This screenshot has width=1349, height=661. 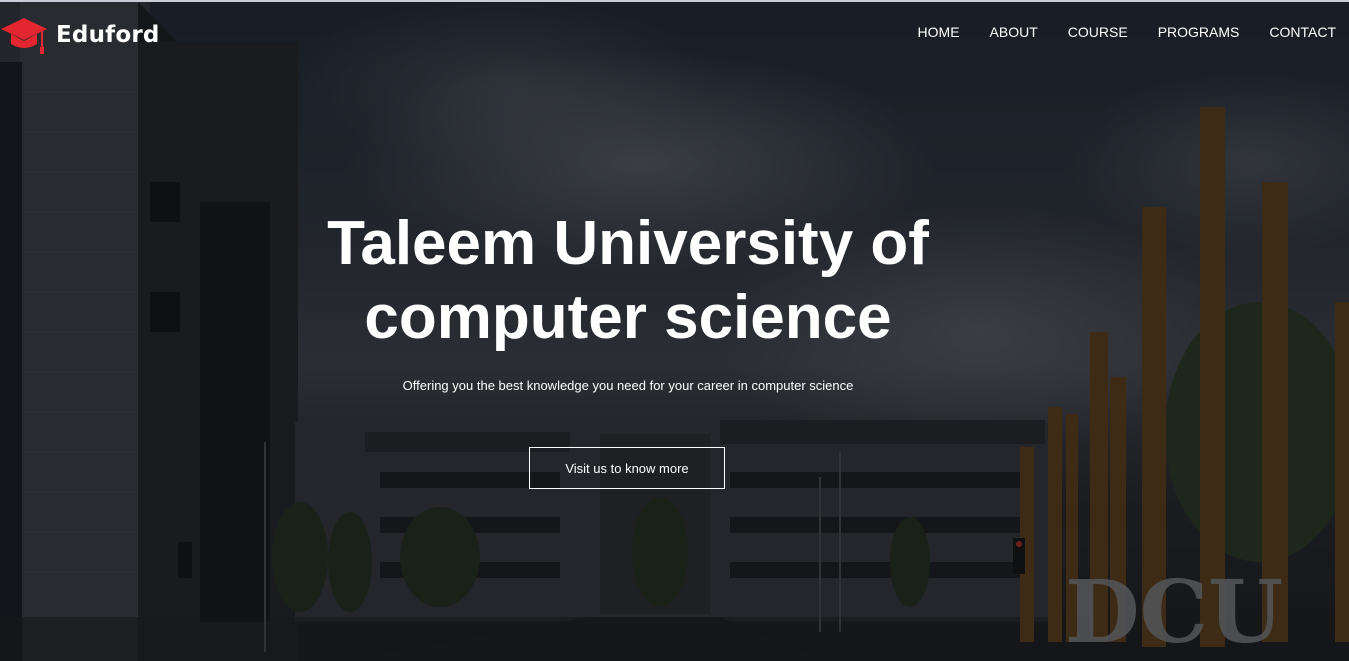 I want to click on nav-item-home: HOME, so click(x=939, y=33).